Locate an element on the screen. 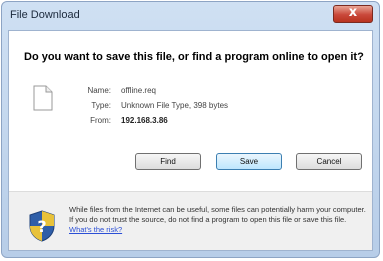  file-name-label: Name: is located at coordinates (99, 90).